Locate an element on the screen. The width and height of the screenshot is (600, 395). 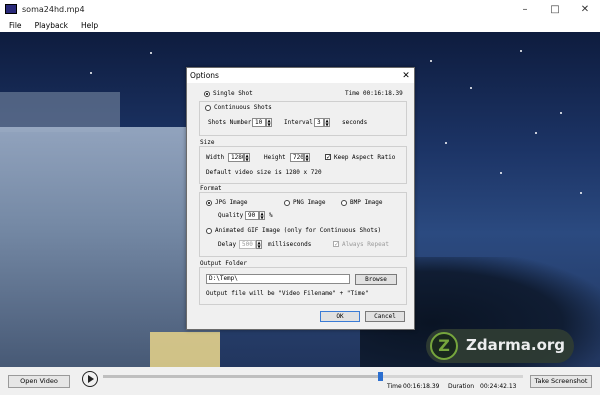
time-label: Time is located at coordinates (352, 93).